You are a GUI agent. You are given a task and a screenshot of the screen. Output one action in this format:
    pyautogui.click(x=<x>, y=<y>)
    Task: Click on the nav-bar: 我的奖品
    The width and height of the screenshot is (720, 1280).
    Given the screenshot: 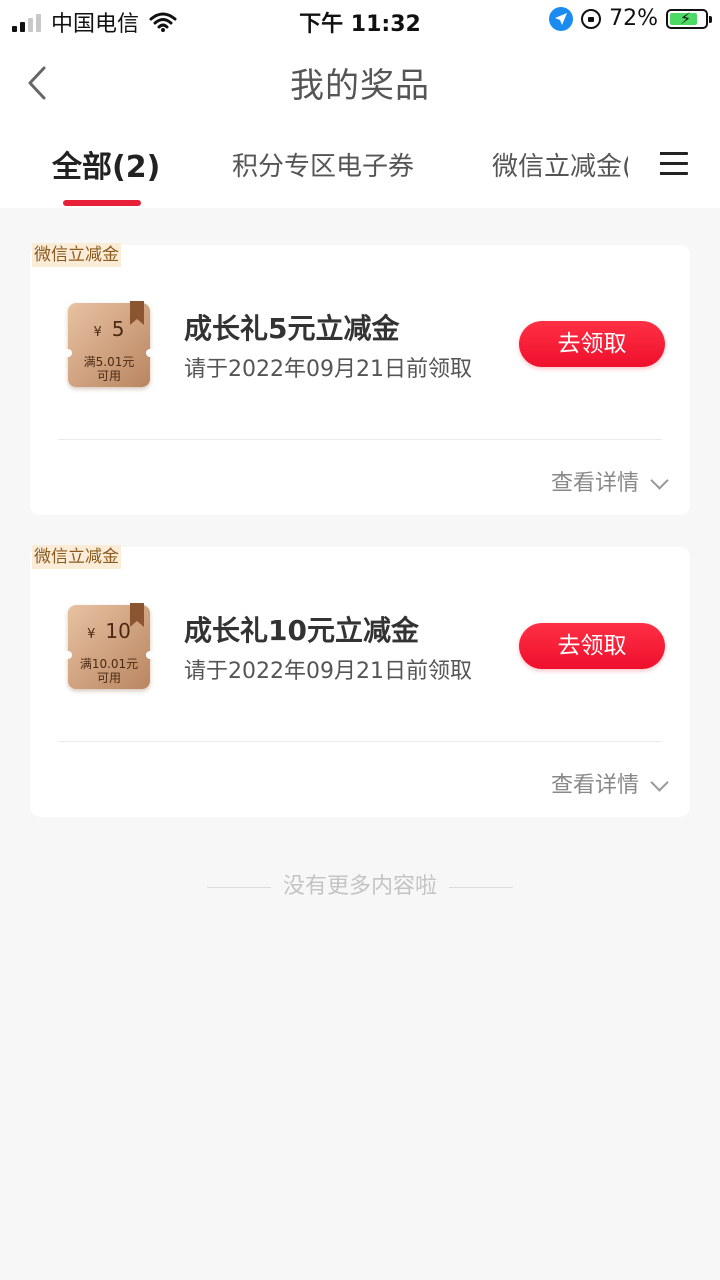 What is the action you would take?
    pyautogui.click(x=360, y=83)
    